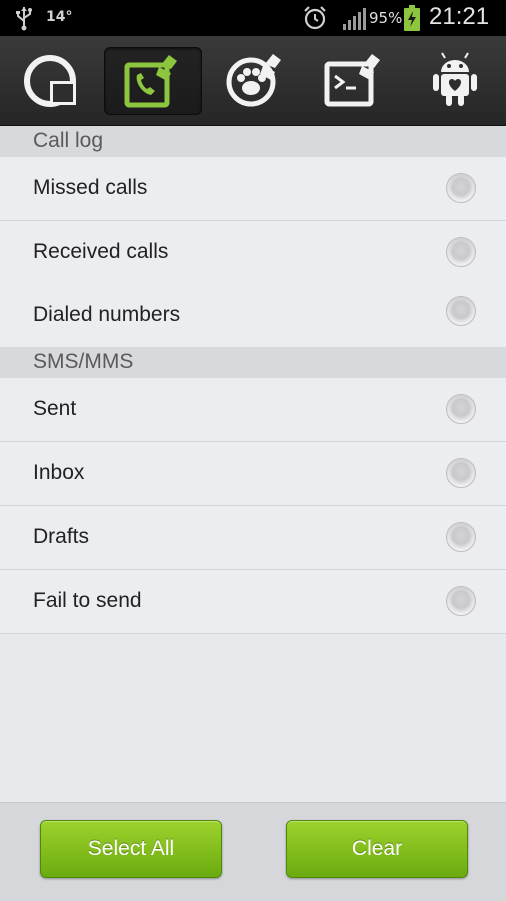  What do you see at coordinates (253, 410) in the screenshot?
I see `list-item-sent: Sent` at bounding box center [253, 410].